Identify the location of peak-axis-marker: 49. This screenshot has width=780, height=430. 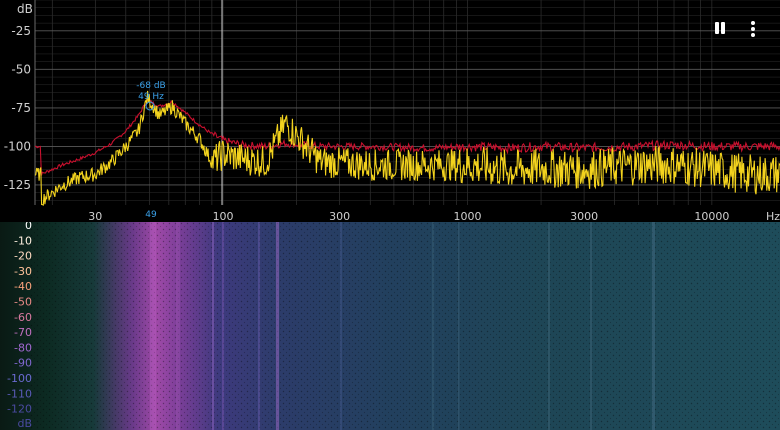
(151, 215).